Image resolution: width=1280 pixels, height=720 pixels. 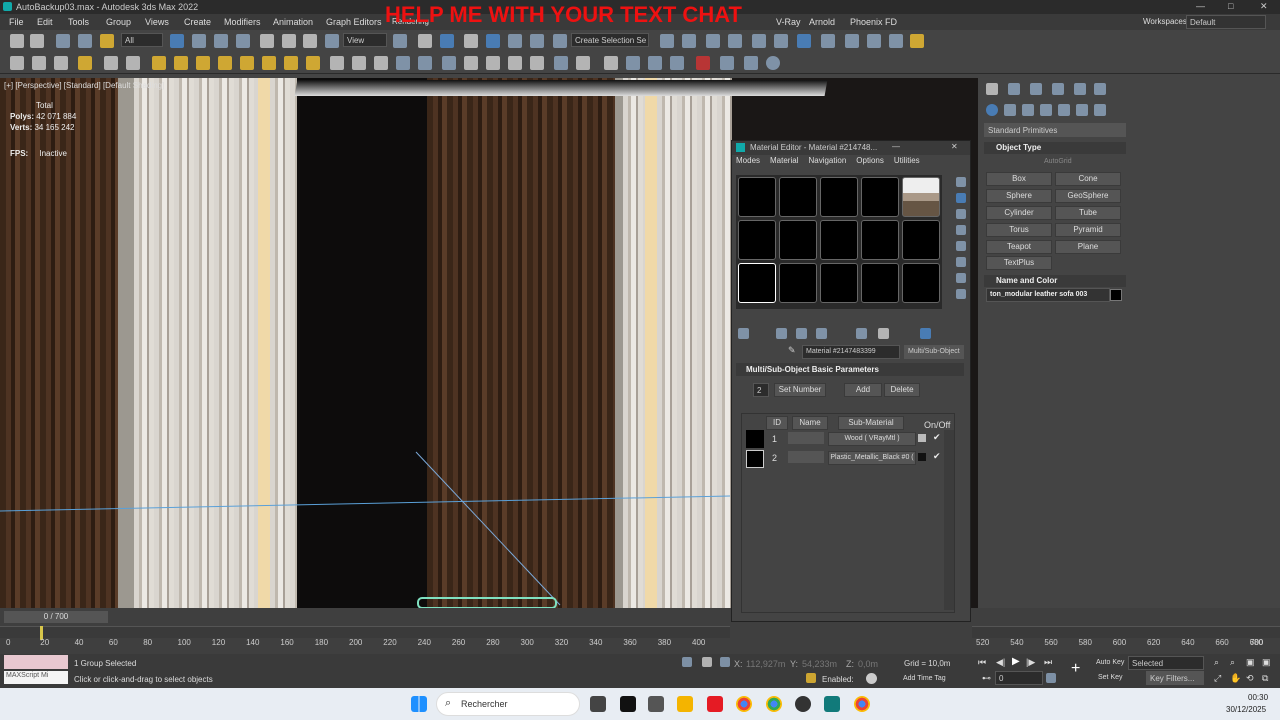 I want to click on utilities-tab-icon, so click(x=1100, y=89).